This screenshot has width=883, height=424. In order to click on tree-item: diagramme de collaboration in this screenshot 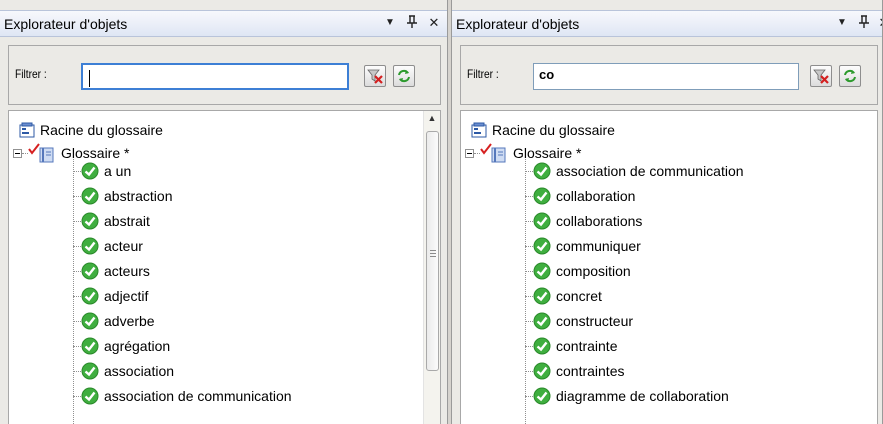, I will do `click(625, 396)`.